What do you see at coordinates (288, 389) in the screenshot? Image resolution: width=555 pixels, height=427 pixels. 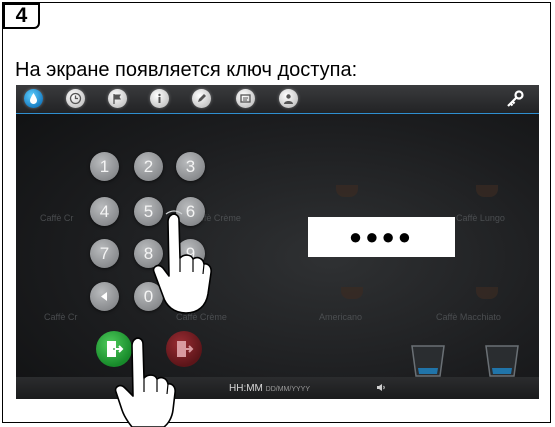 I see `date-text: DD/MM/YYYY` at bounding box center [288, 389].